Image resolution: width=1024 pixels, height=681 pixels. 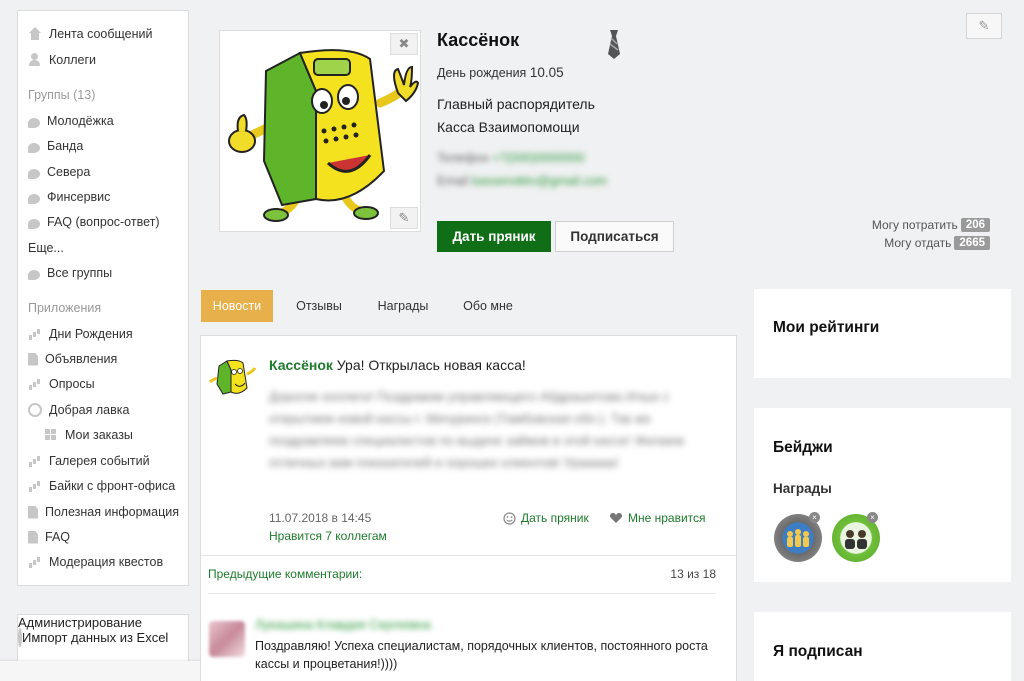 I want to click on comment-avatar, so click(x=227, y=639).